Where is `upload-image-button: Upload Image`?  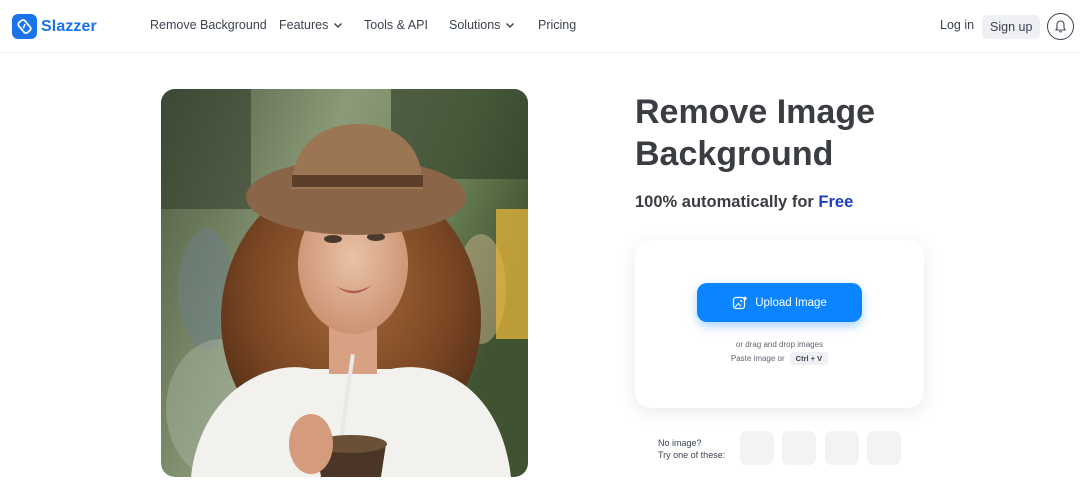 upload-image-button: Upload Image is located at coordinates (779, 302).